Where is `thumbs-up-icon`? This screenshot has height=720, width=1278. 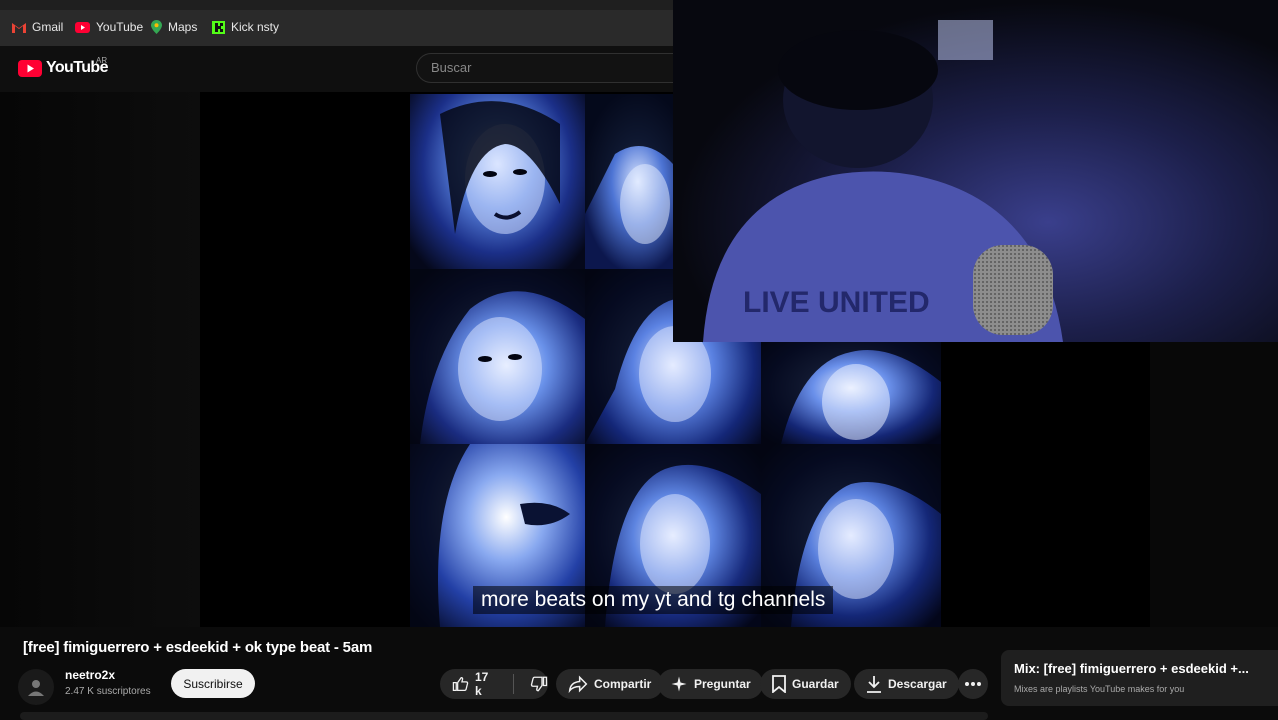
thumbs-up-icon is located at coordinates (460, 684).